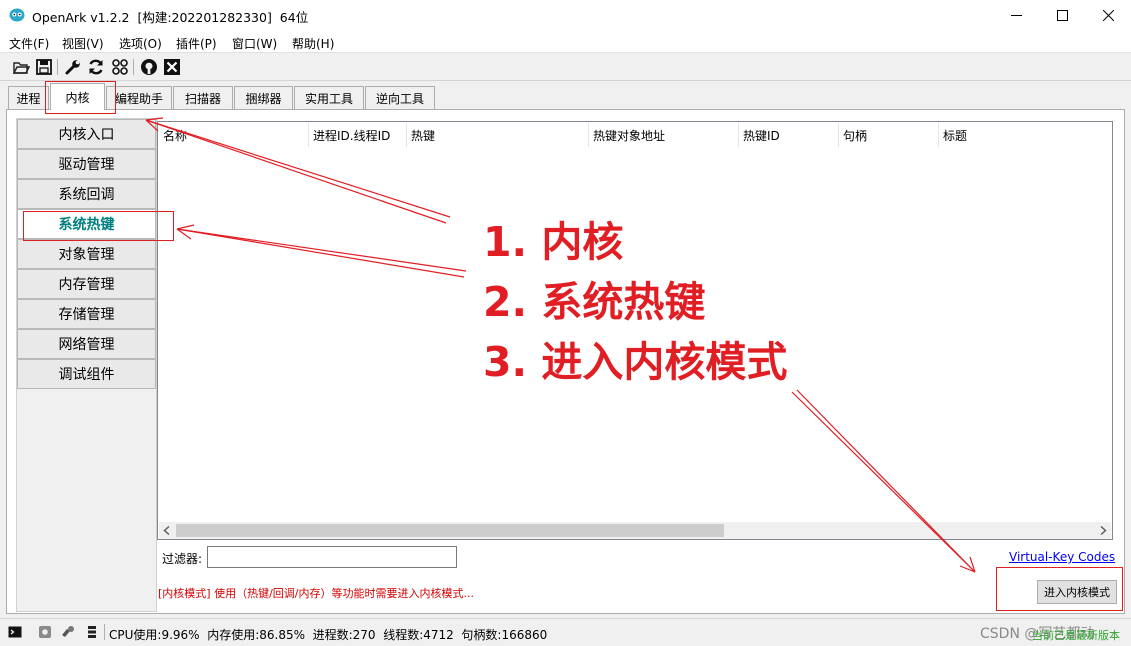  Describe the element at coordinates (1025, 135) in the screenshot. I see `column-header-title: 标题` at that location.